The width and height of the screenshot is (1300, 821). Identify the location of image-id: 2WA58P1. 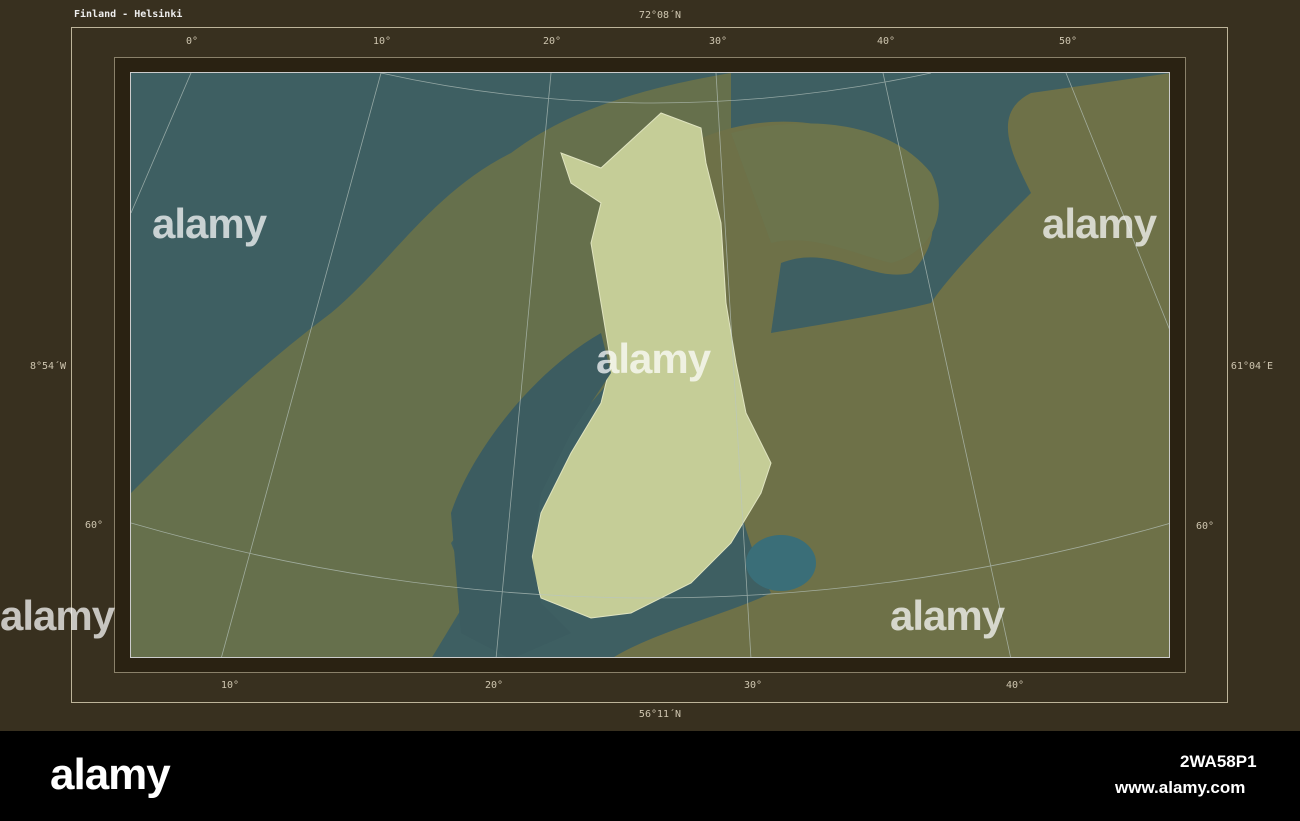
(1218, 761).